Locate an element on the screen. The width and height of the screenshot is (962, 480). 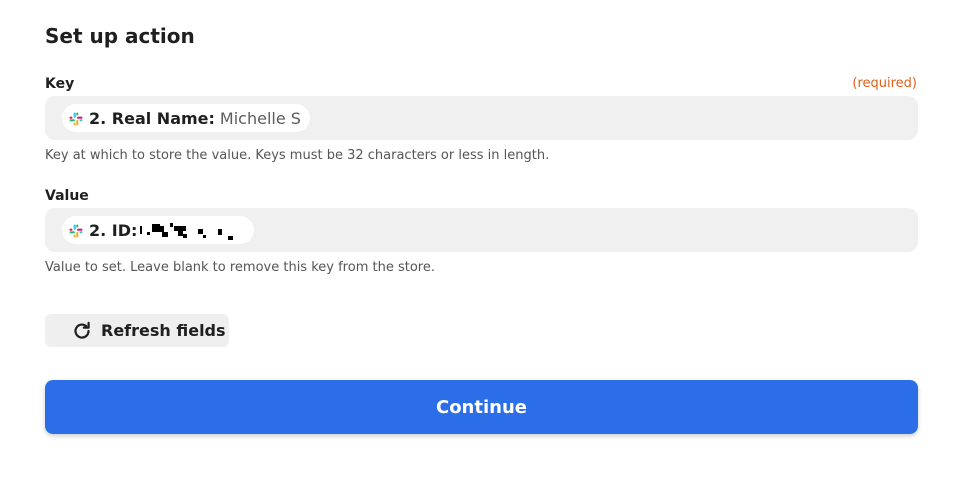
refresh-fields-button: Refresh fields is located at coordinates (137, 330).